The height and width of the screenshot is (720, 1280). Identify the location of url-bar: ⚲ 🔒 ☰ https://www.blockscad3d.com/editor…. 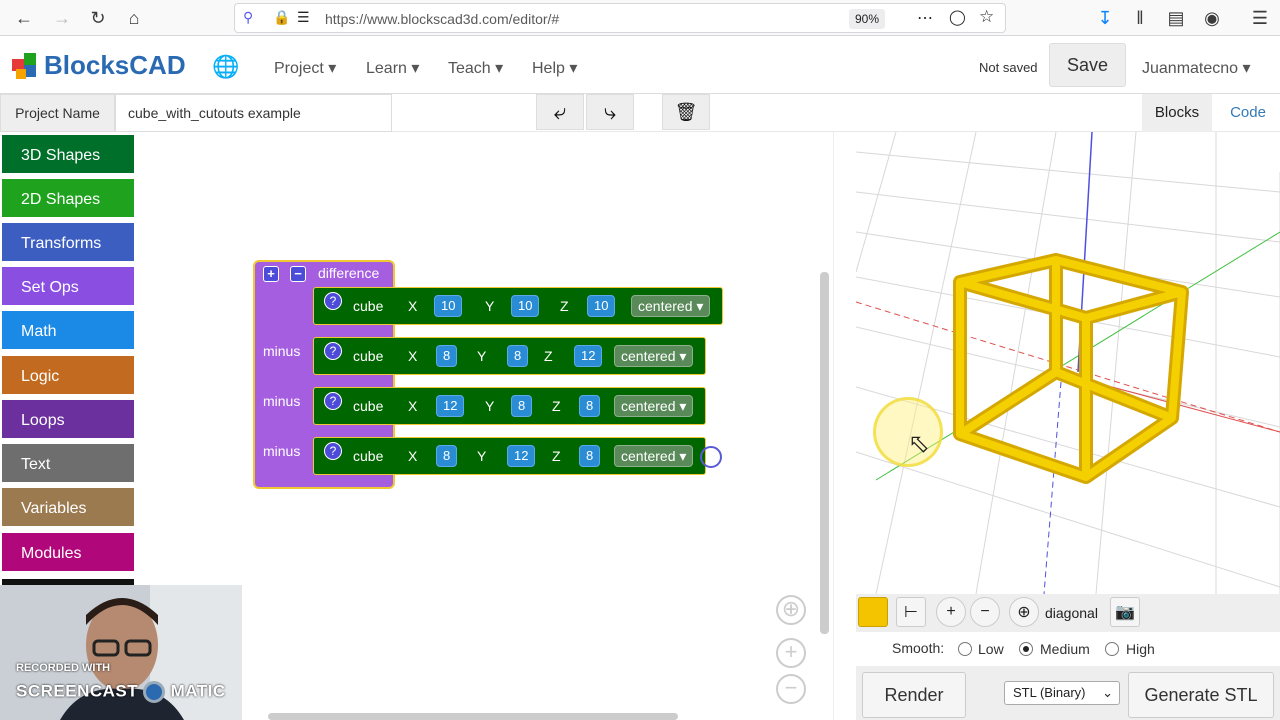
(620, 18).